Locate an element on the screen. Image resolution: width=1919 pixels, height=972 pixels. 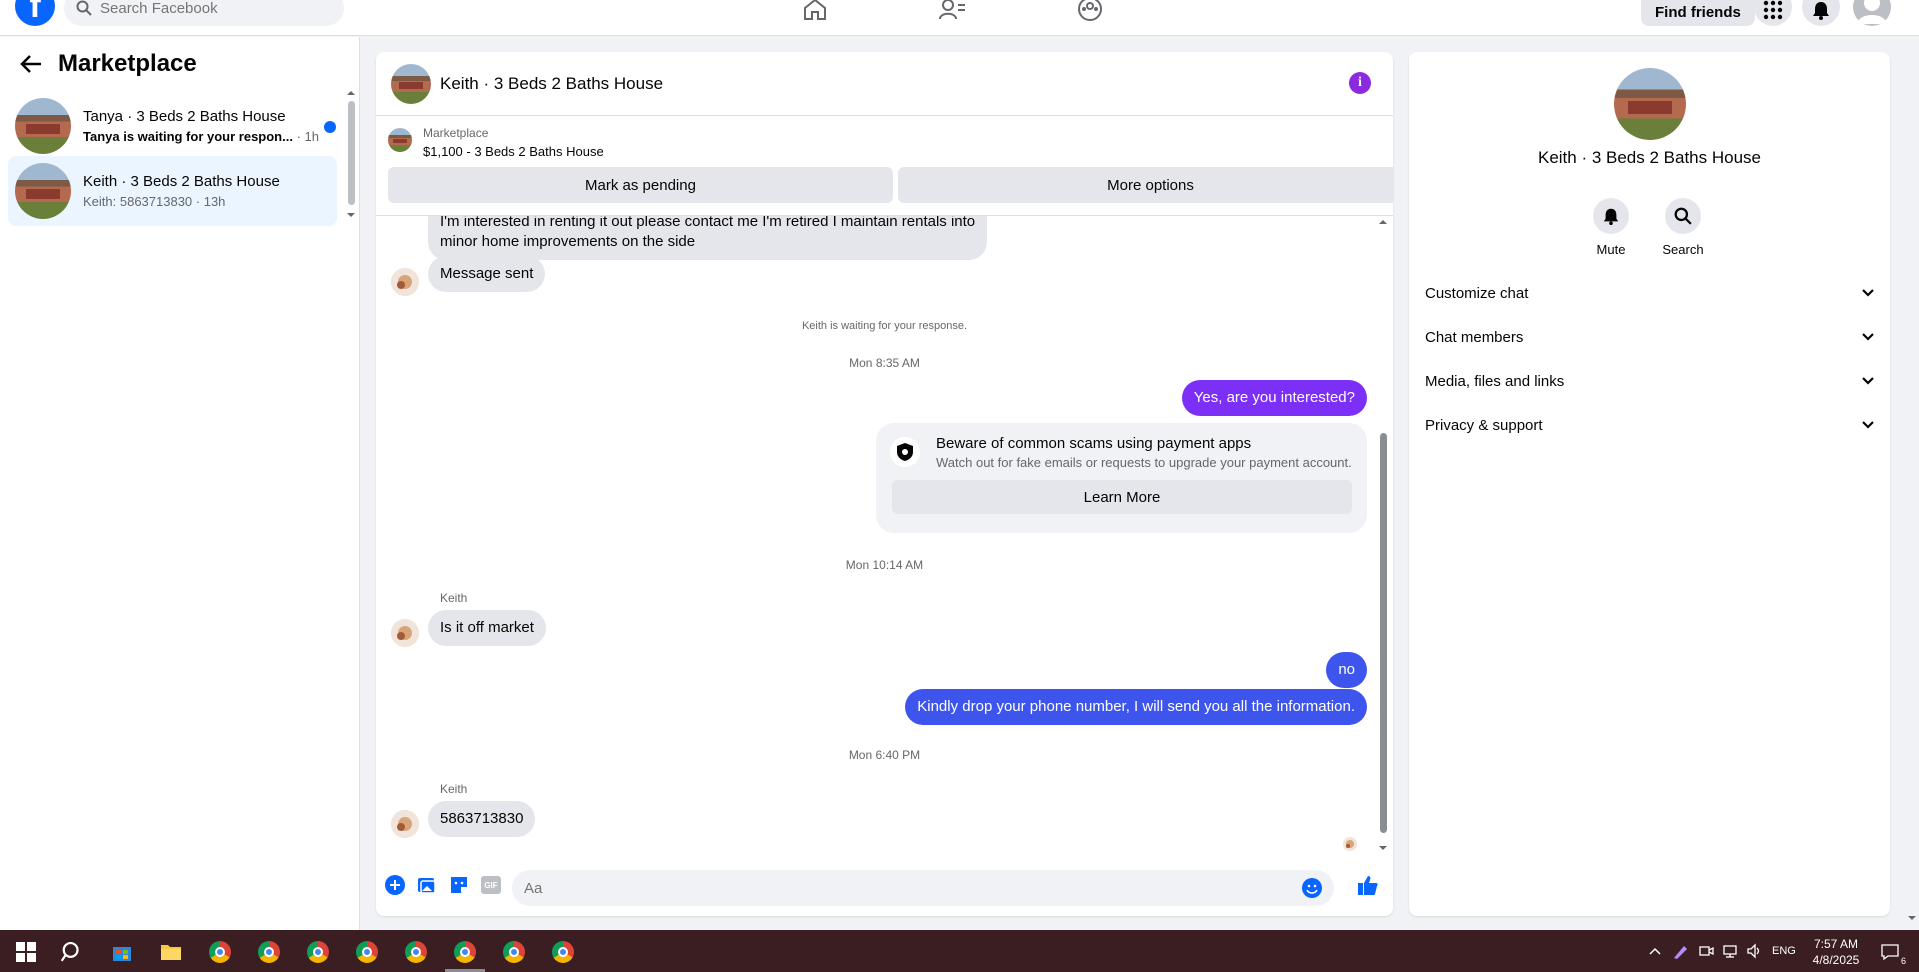
conversation-list-scrollbar is located at coordinates (351, 154).